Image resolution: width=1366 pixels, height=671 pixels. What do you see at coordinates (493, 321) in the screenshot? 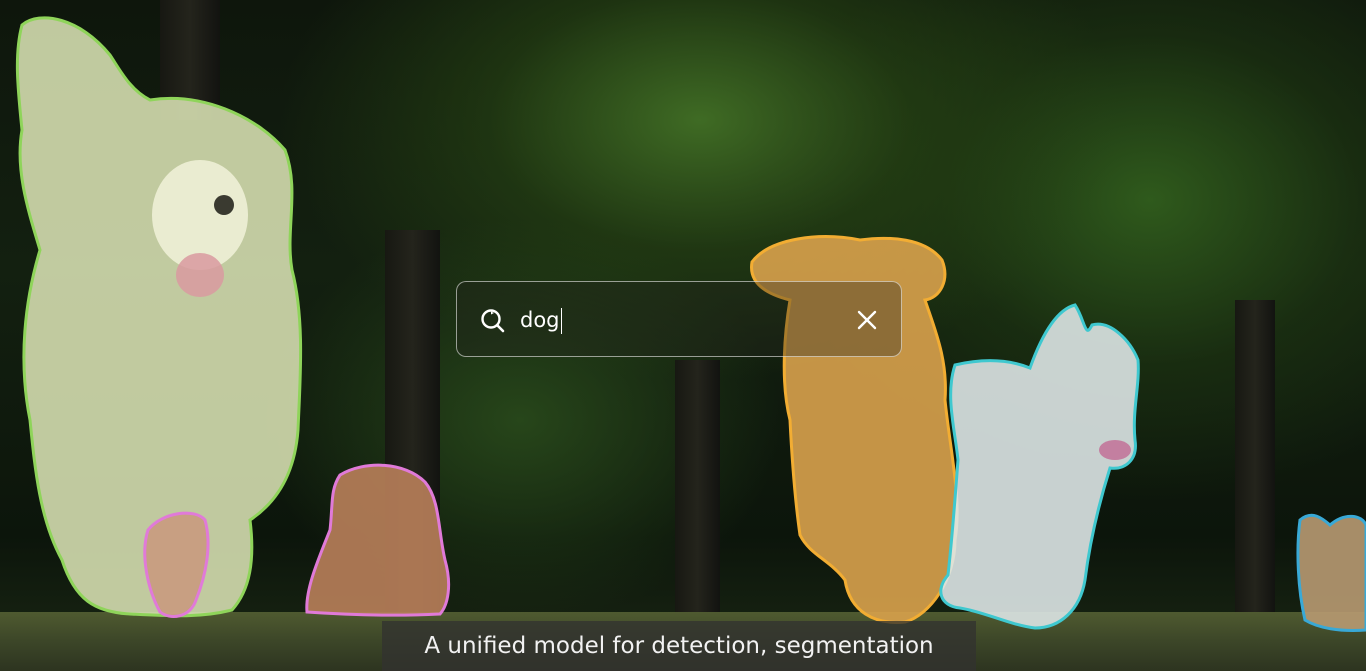
I see `search-refresh-icon` at bounding box center [493, 321].